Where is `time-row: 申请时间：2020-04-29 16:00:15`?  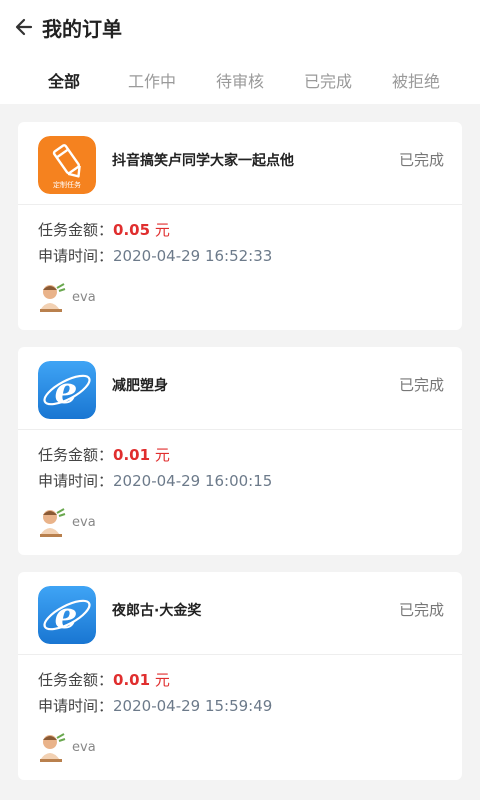 time-row: 申请时间：2020-04-29 16:00:15 is located at coordinates (250, 481).